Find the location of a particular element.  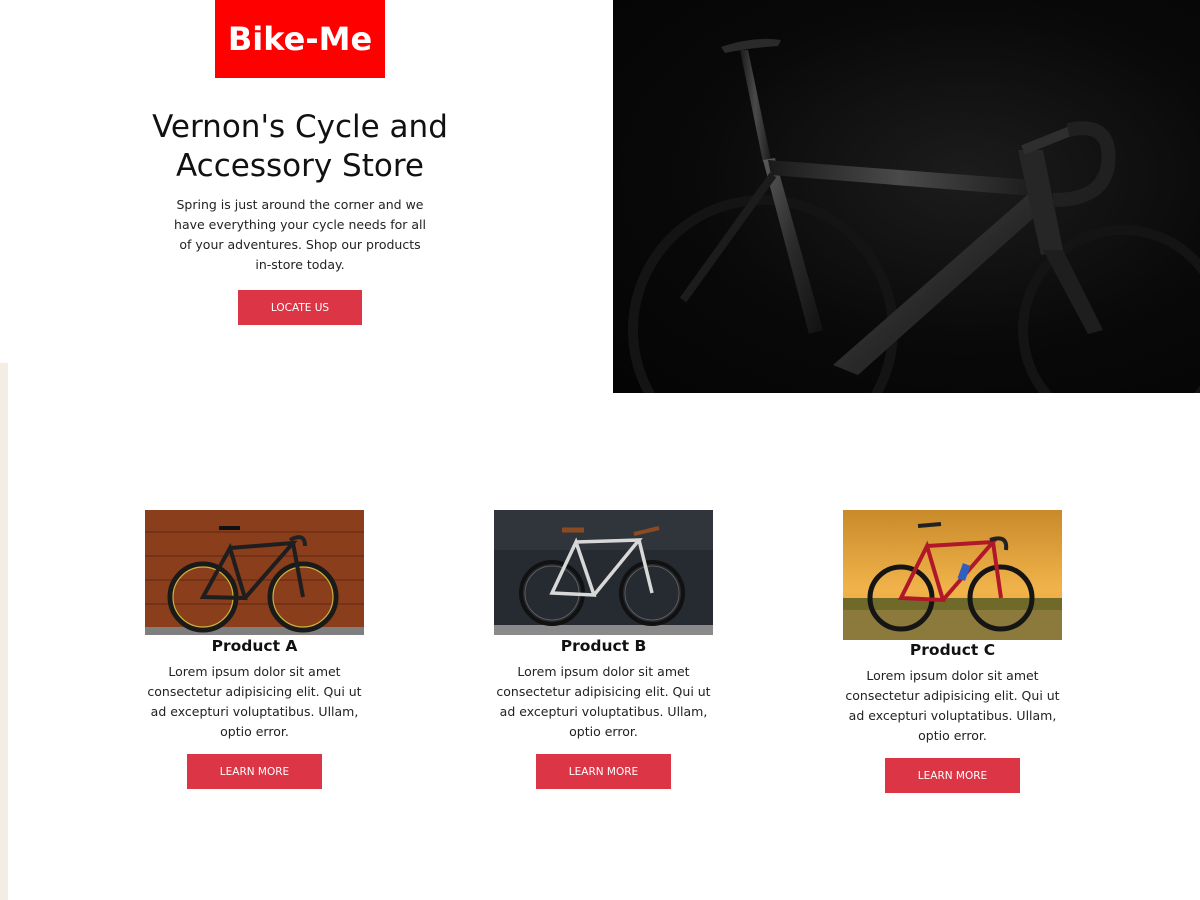

left-edge-strip is located at coordinates (4, 631).